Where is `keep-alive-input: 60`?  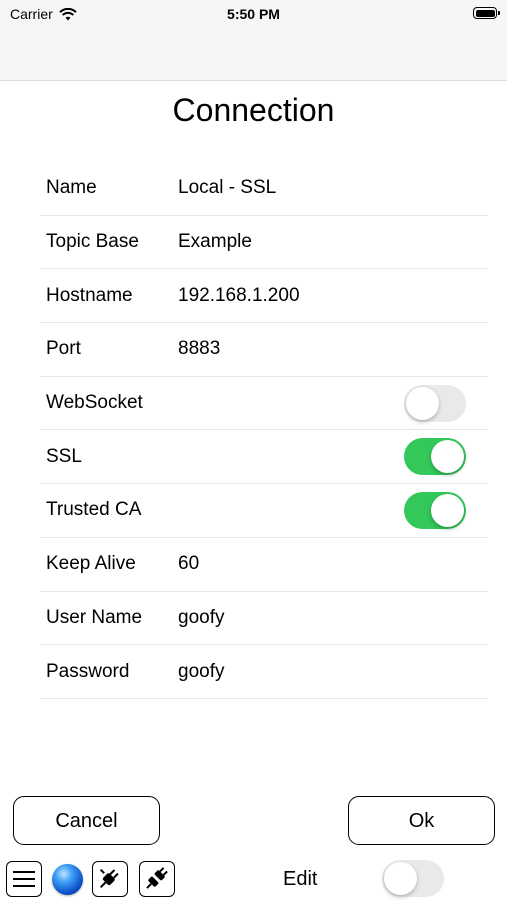
keep-alive-input: 60 is located at coordinates (188, 564).